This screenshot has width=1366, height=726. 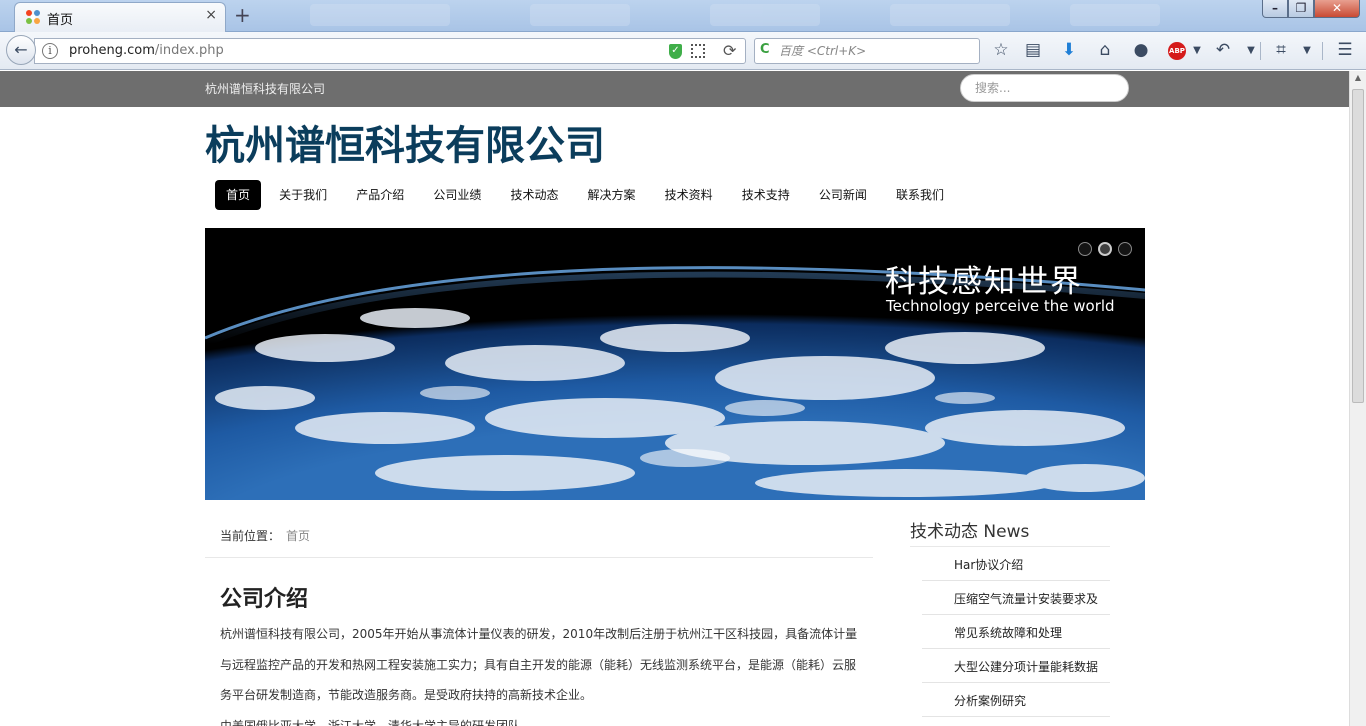 What do you see at coordinates (1251, 50) in the screenshot?
I see `undo-dropdown-icon: ▼` at bounding box center [1251, 50].